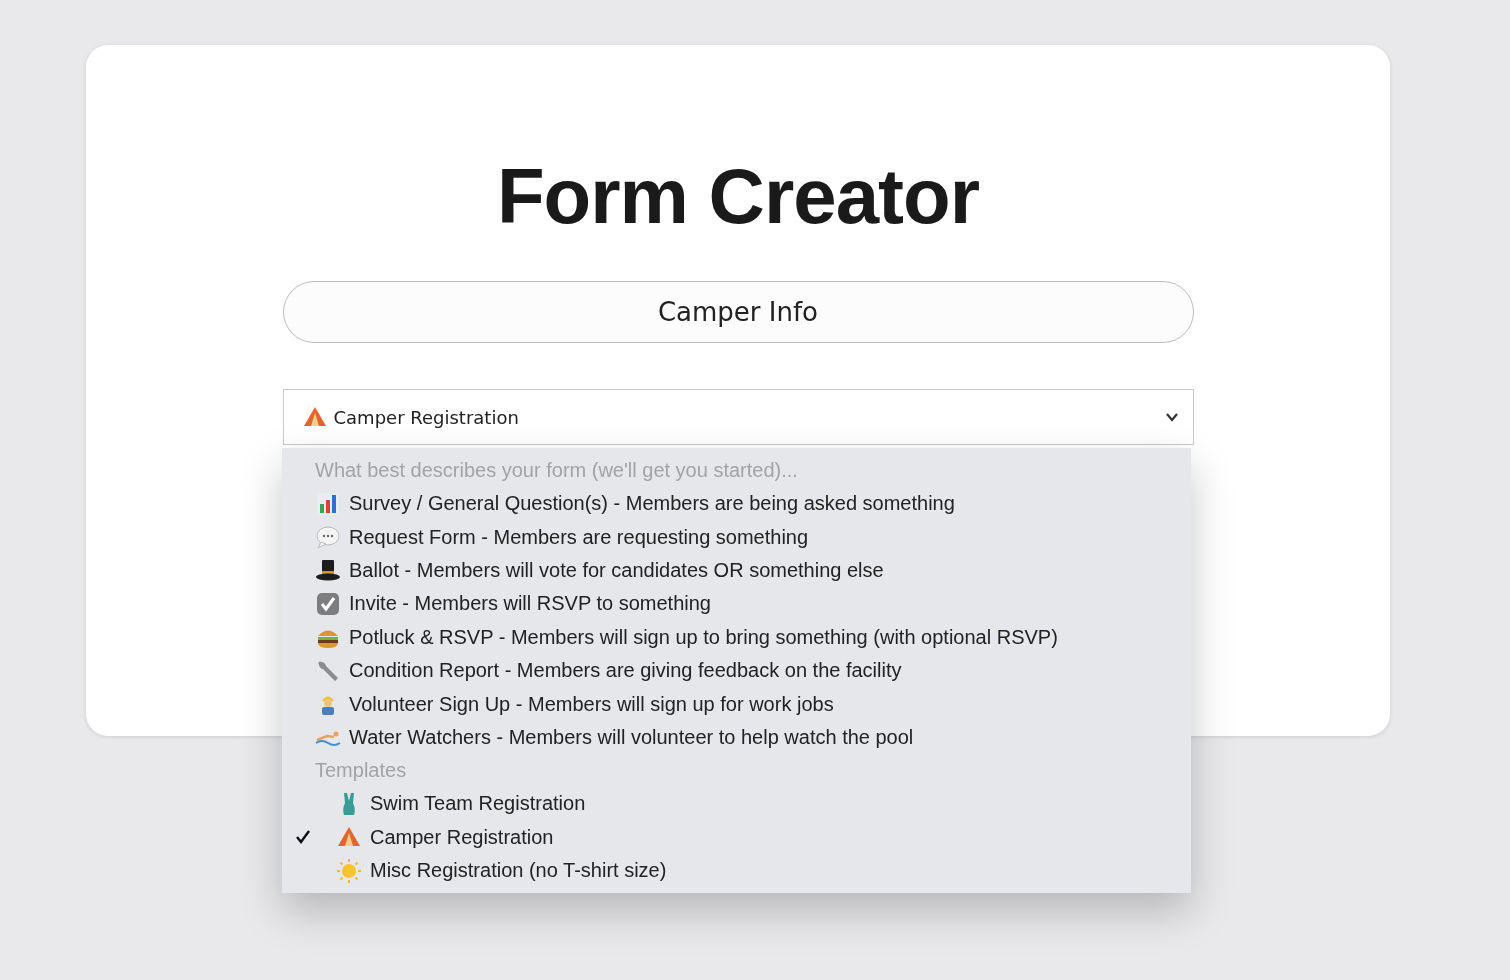  Describe the element at coordinates (738, 312) in the screenshot. I see `name-field: Camper Info` at that location.